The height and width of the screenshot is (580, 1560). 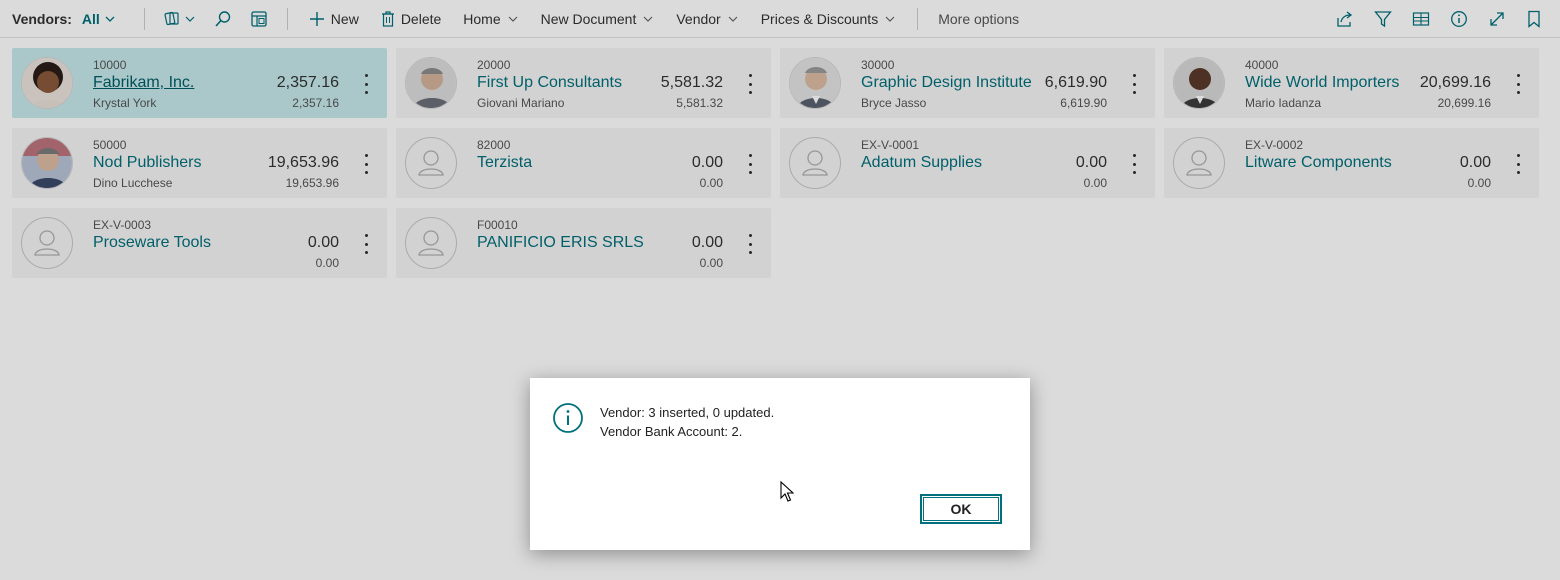 I want to click on info-icon, so click(x=568, y=418).